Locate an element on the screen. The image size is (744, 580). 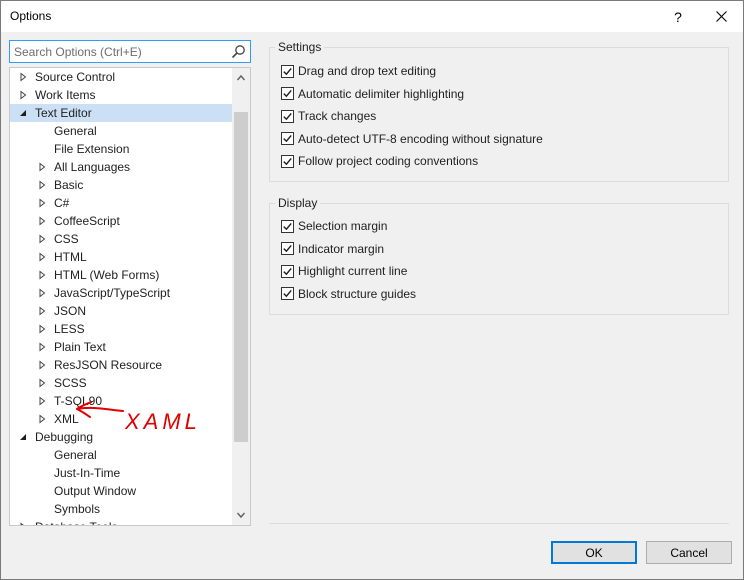
ok-button: OK is located at coordinates (594, 552).